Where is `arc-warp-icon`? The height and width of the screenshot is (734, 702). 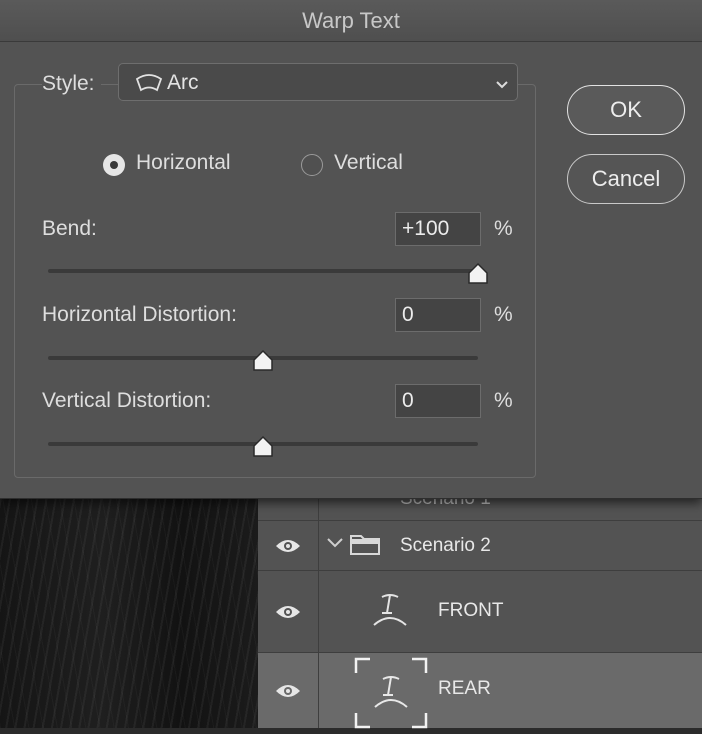 arc-warp-icon is located at coordinates (149, 85).